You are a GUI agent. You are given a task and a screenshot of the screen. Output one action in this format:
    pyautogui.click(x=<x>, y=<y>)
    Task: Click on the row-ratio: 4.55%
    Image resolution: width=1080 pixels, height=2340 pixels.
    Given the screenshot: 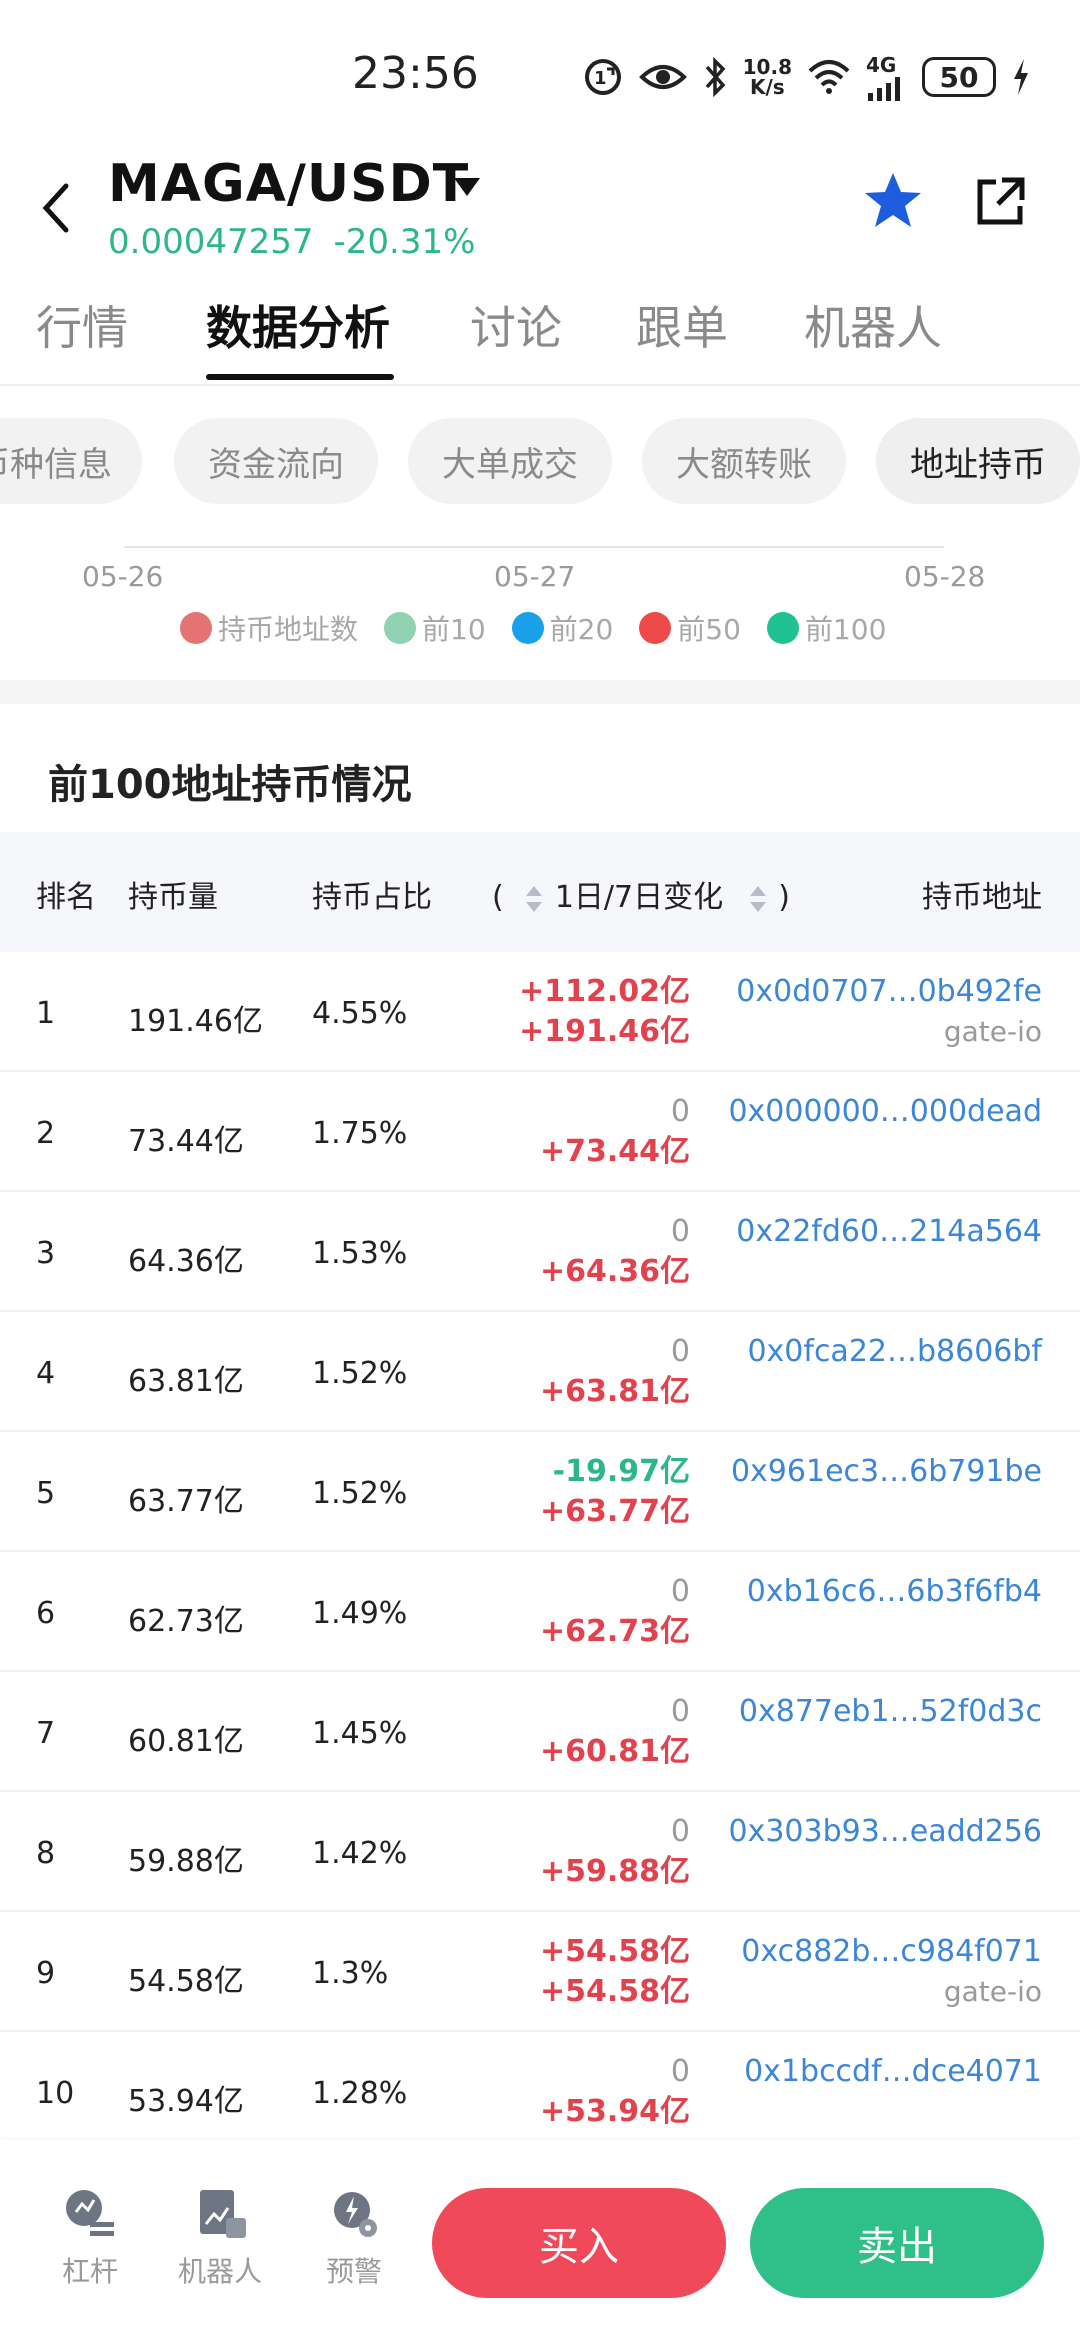 What is the action you would take?
    pyautogui.click(x=360, y=1013)
    